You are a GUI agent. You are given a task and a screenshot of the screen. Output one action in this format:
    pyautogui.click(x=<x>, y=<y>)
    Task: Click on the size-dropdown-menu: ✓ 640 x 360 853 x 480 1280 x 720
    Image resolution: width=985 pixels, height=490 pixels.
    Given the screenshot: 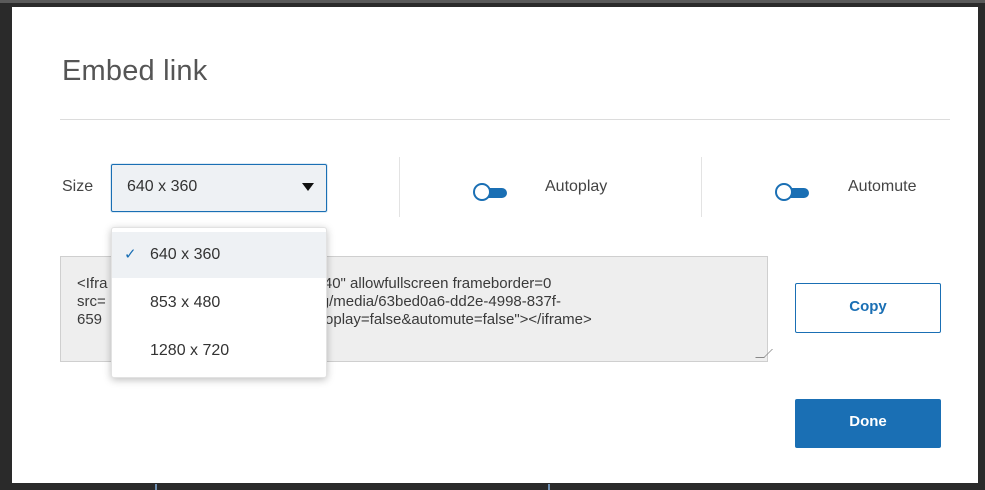 What is the action you would take?
    pyautogui.click(x=219, y=302)
    